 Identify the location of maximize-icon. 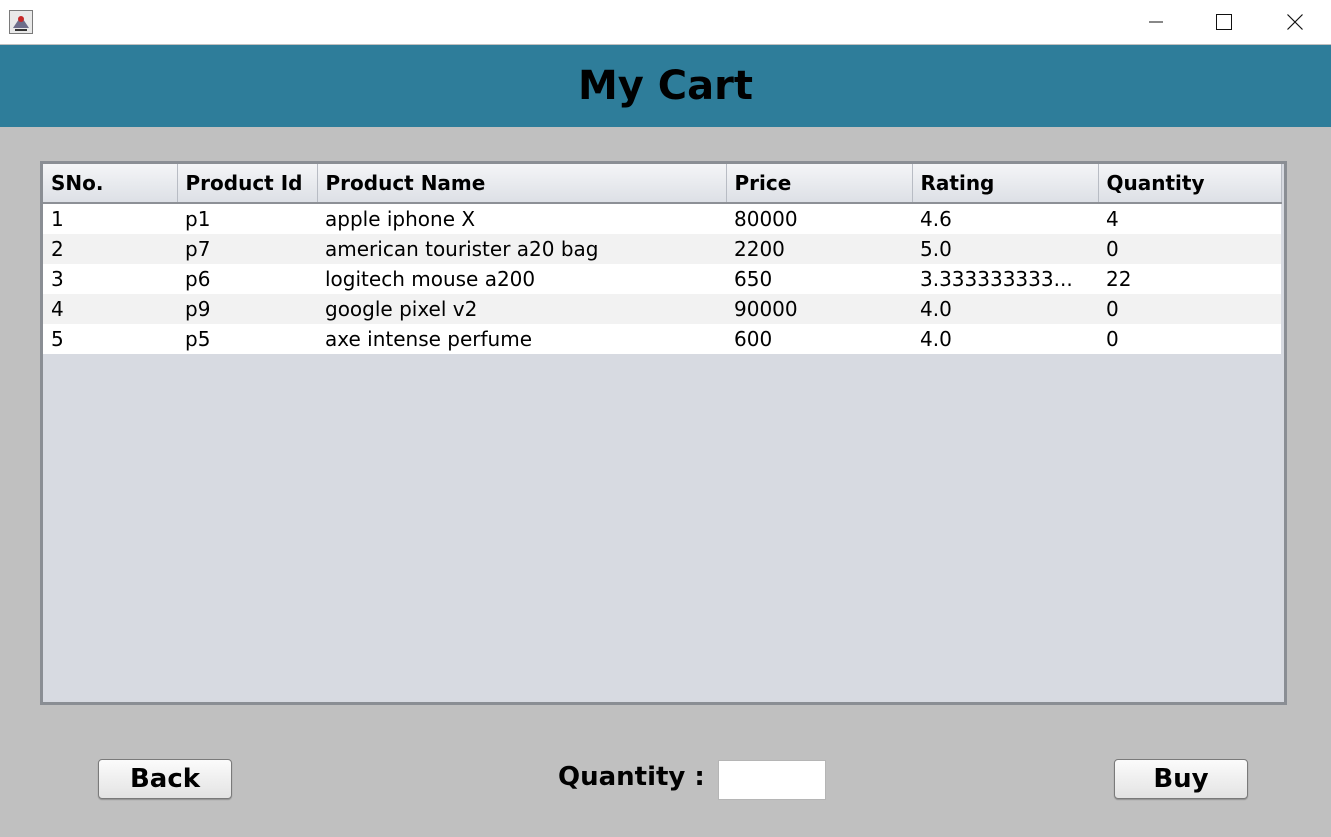
(1224, 22).